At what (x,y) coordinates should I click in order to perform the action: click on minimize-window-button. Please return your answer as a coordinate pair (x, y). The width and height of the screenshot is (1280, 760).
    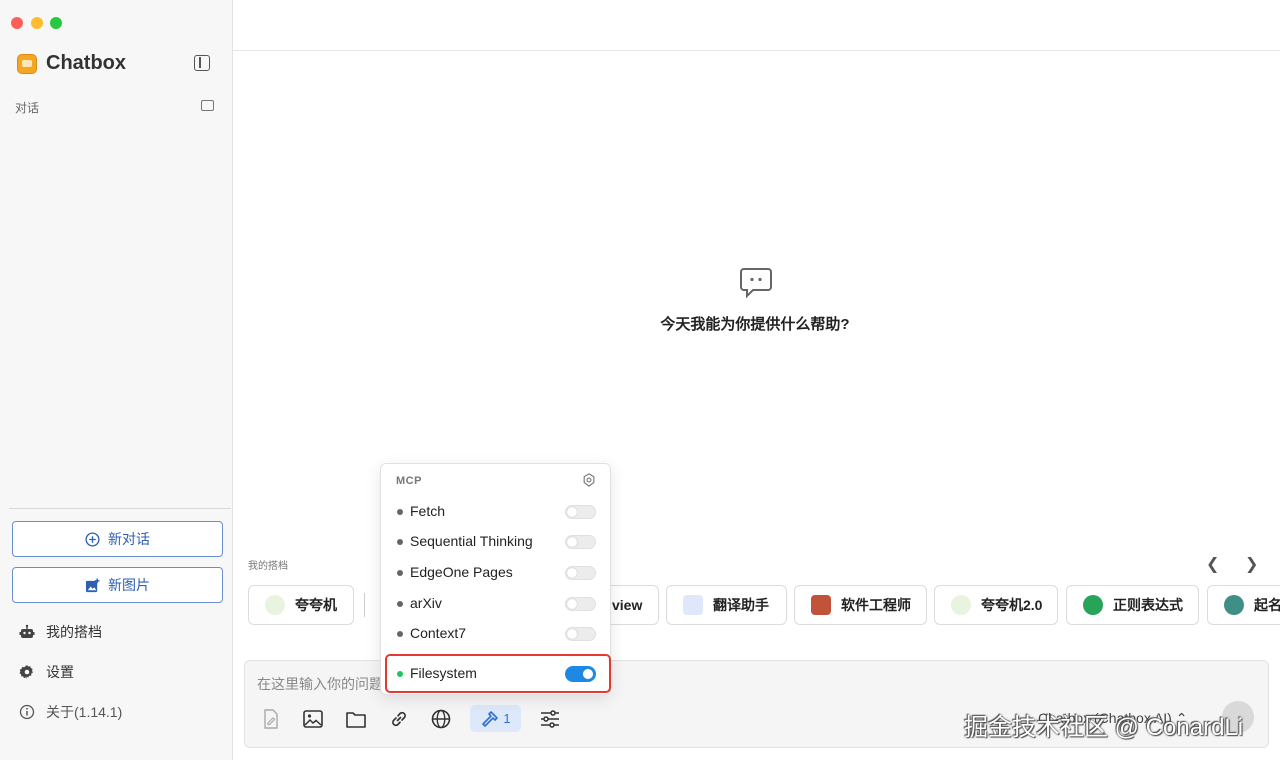
    Looking at the image, I should click on (37, 23).